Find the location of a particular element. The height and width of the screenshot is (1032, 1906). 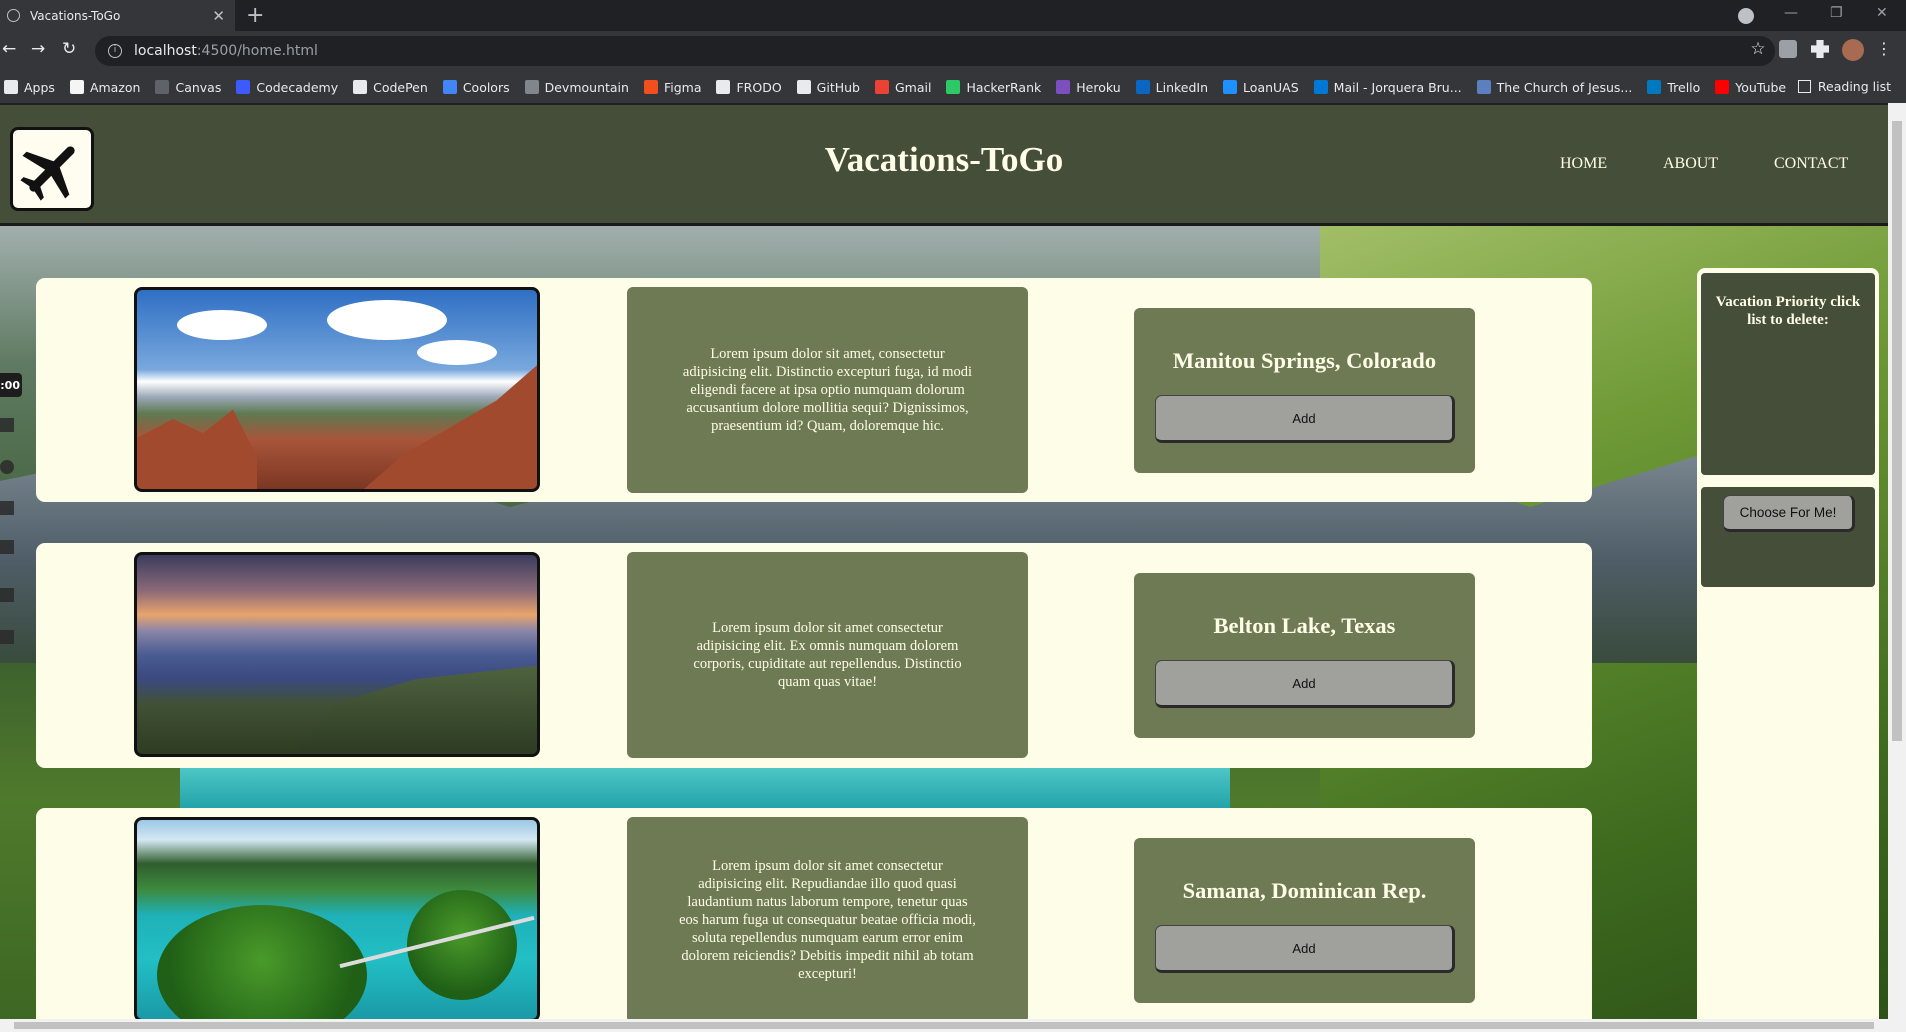

bookmark-youtube: YouTube is located at coordinates (1750, 87).